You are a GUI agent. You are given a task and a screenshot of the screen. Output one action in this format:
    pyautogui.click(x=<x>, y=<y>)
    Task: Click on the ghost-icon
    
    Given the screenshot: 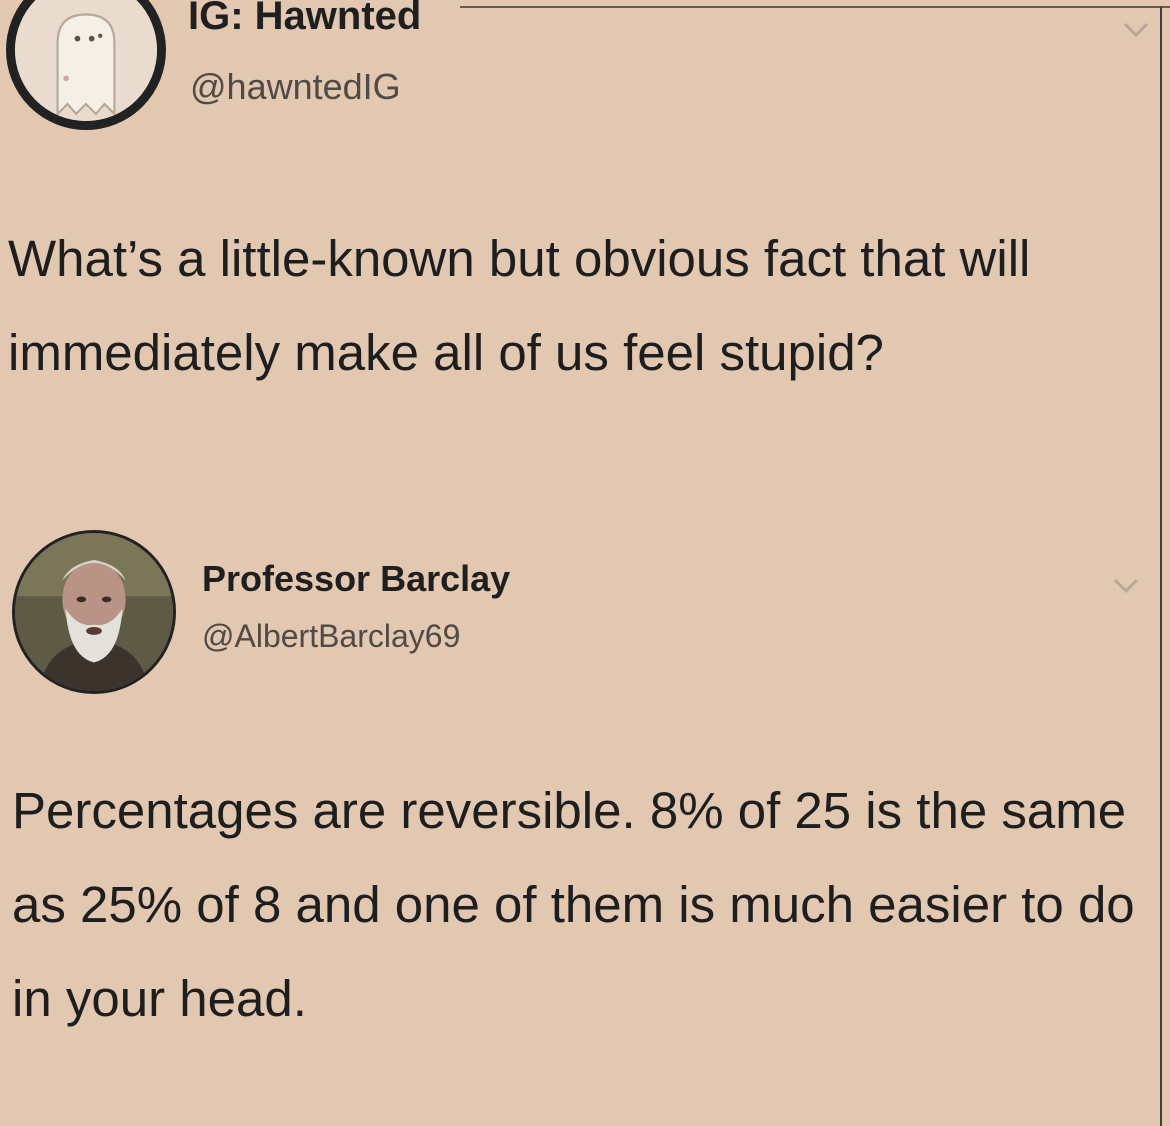 What is the action you would take?
    pyautogui.click(x=86, y=60)
    